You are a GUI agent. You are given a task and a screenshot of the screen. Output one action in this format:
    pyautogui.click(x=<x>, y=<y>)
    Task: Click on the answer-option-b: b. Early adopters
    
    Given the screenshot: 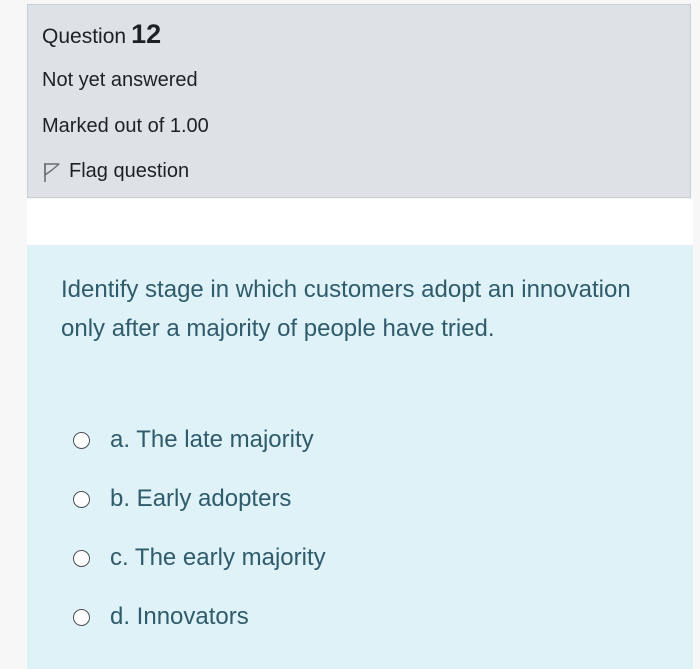 What is the action you would take?
    pyautogui.click(x=199, y=499)
    